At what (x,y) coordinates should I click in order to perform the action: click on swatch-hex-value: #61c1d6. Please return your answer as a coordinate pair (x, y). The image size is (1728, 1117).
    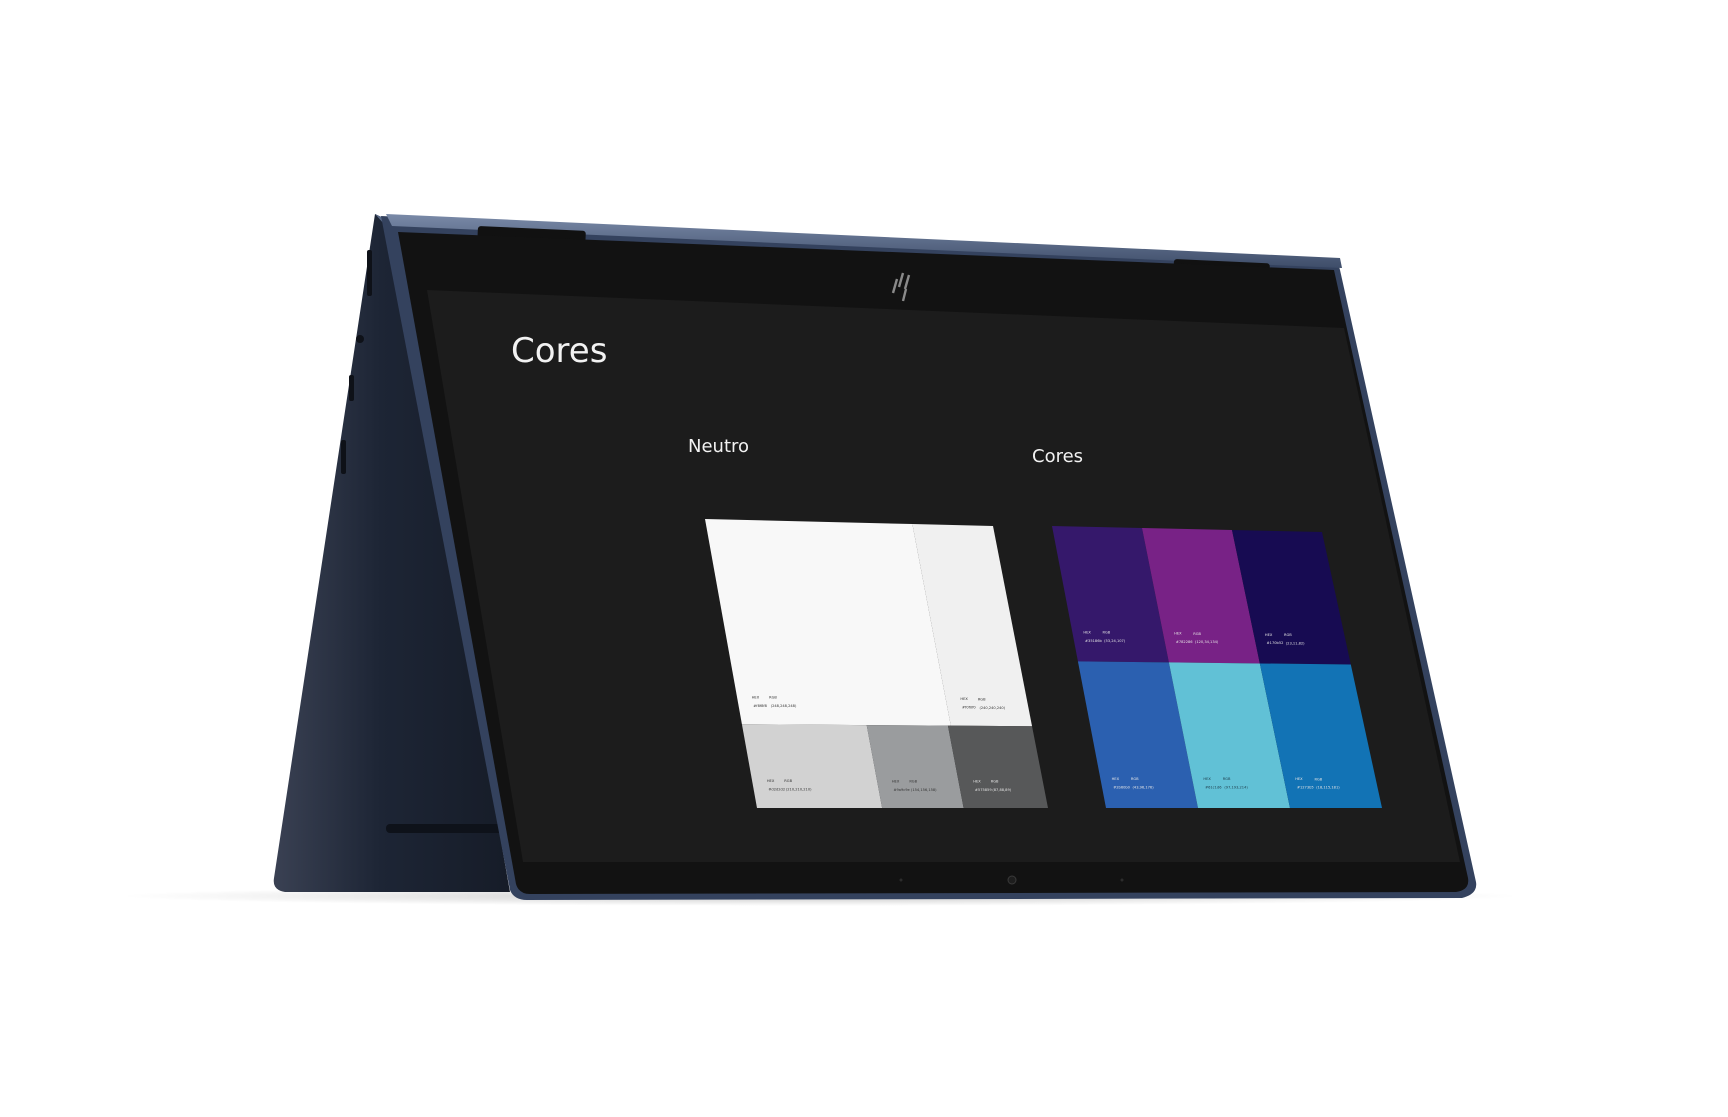
    Looking at the image, I should click on (1213, 787).